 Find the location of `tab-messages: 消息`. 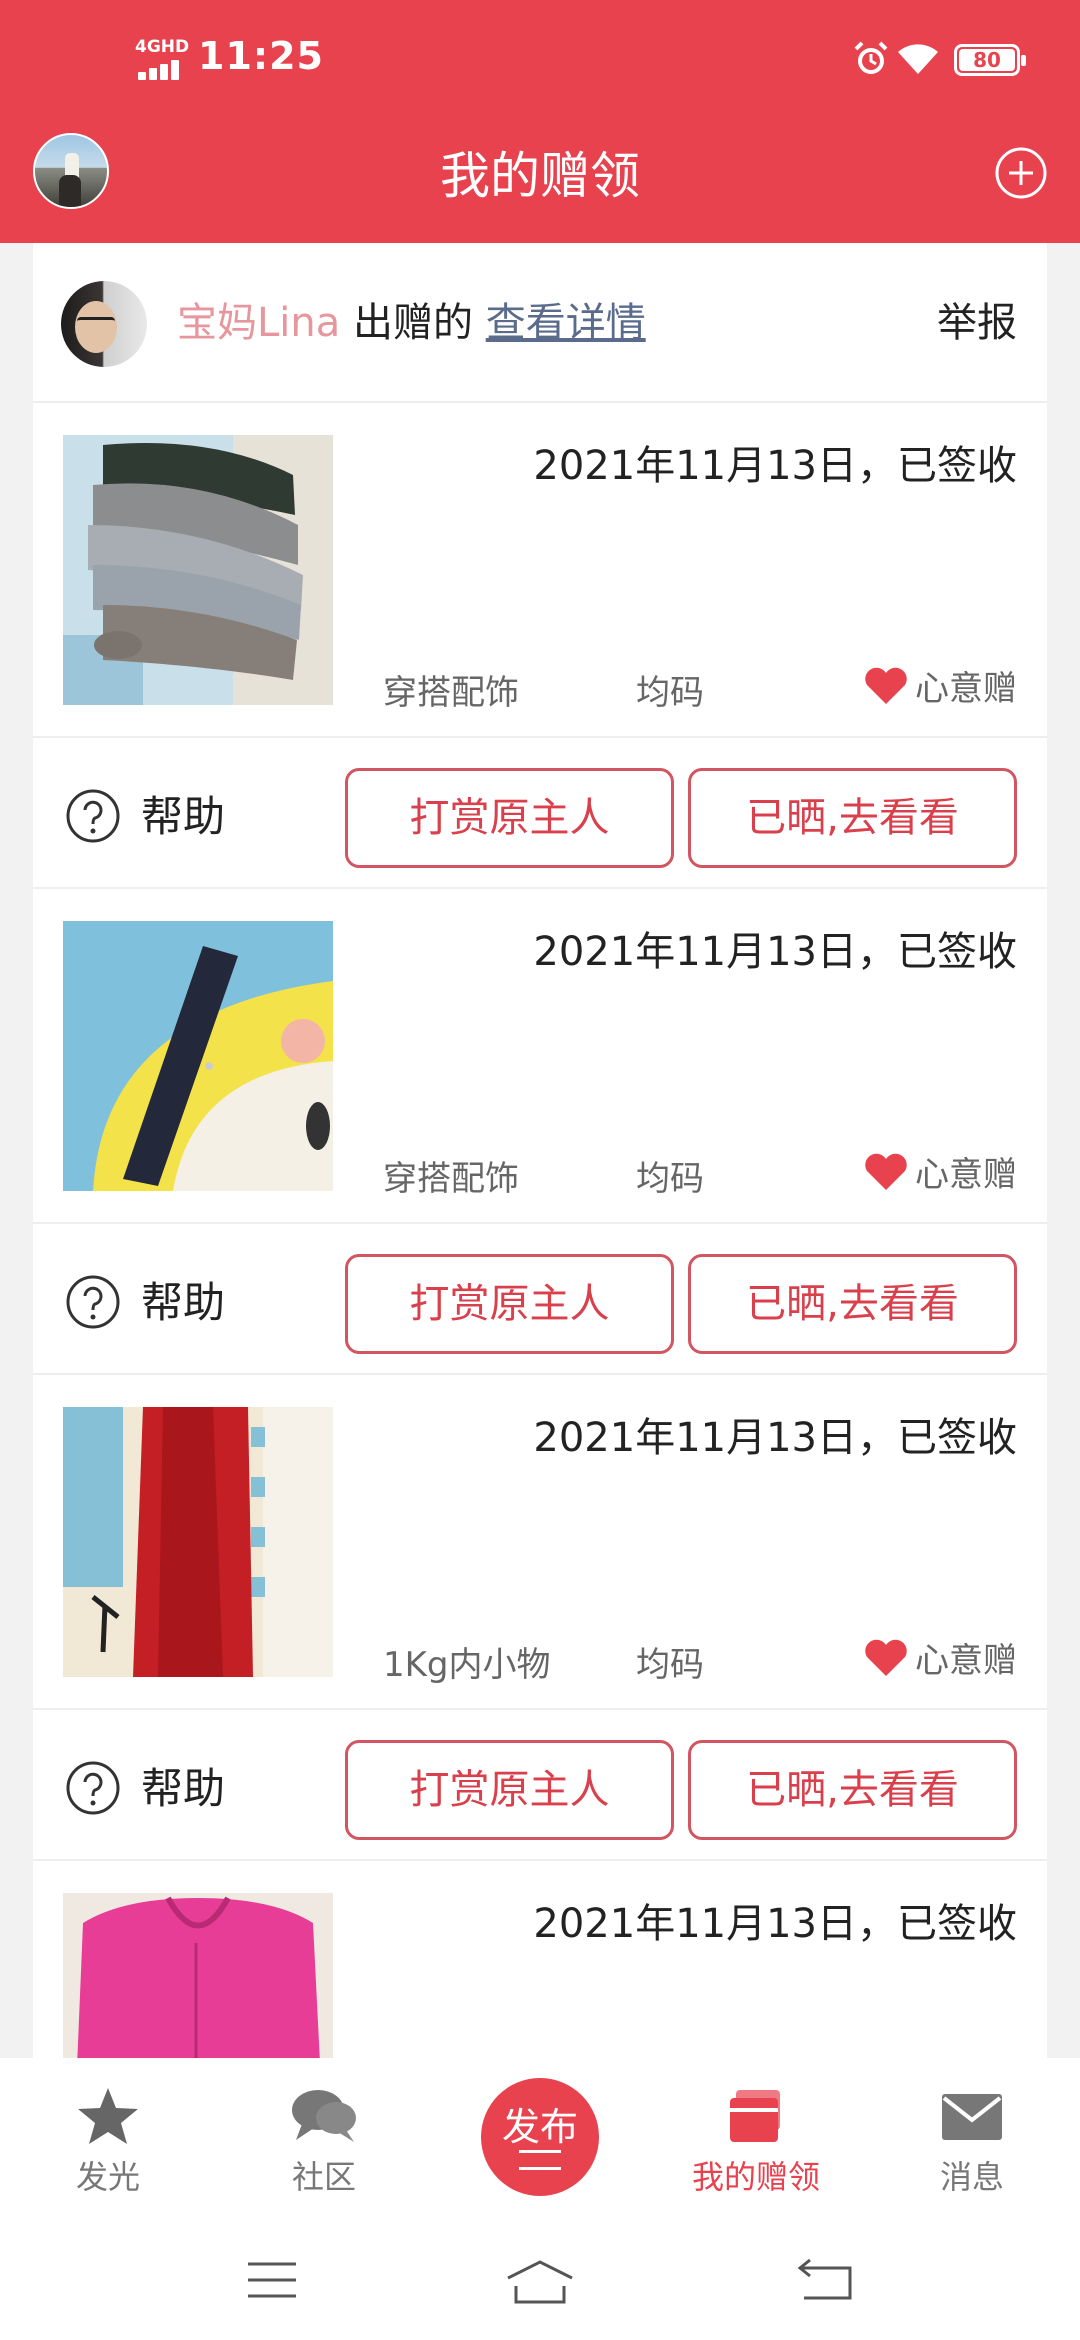

tab-messages: 消息 is located at coordinates (972, 2142).